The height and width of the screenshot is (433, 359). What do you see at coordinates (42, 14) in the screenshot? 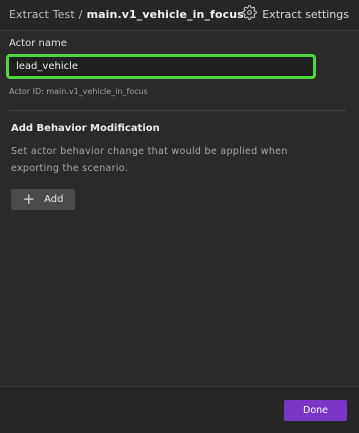
I see `breadcrumb-root: Extract Test` at bounding box center [42, 14].